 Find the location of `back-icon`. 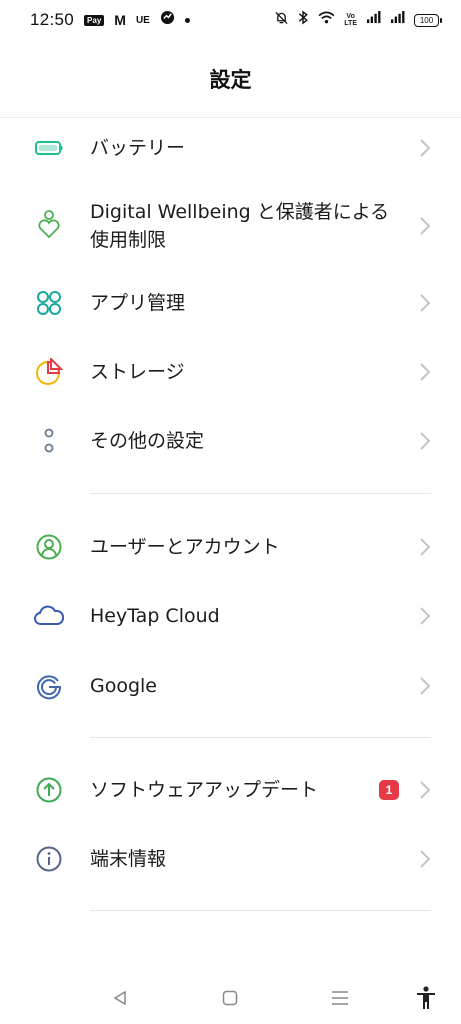

back-icon is located at coordinates (120, 998).